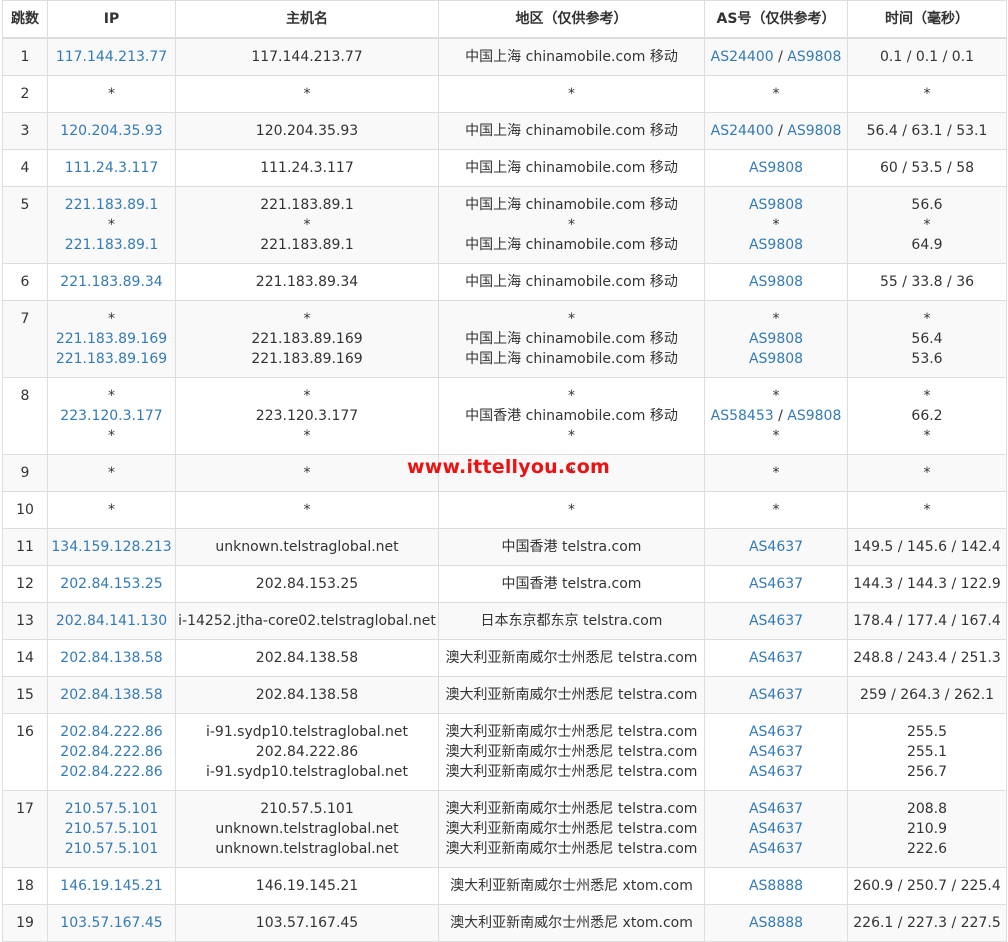 The image size is (1008, 942). What do you see at coordinates (927, 923) in the screenshot?
I see `time-cell: 226.1 / 227.3 / 227.5` at bounding box center [927, 923].